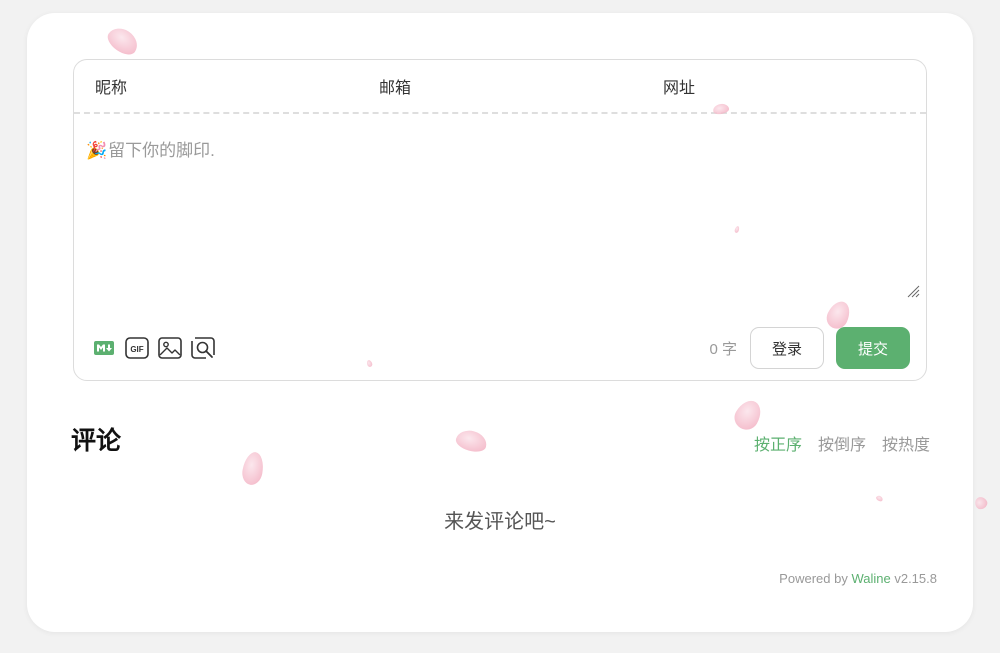 This screenshot has width=1000, height=653. I want to click on editor-footer: GIF 0 字 登录 提交, so click(500, 348).